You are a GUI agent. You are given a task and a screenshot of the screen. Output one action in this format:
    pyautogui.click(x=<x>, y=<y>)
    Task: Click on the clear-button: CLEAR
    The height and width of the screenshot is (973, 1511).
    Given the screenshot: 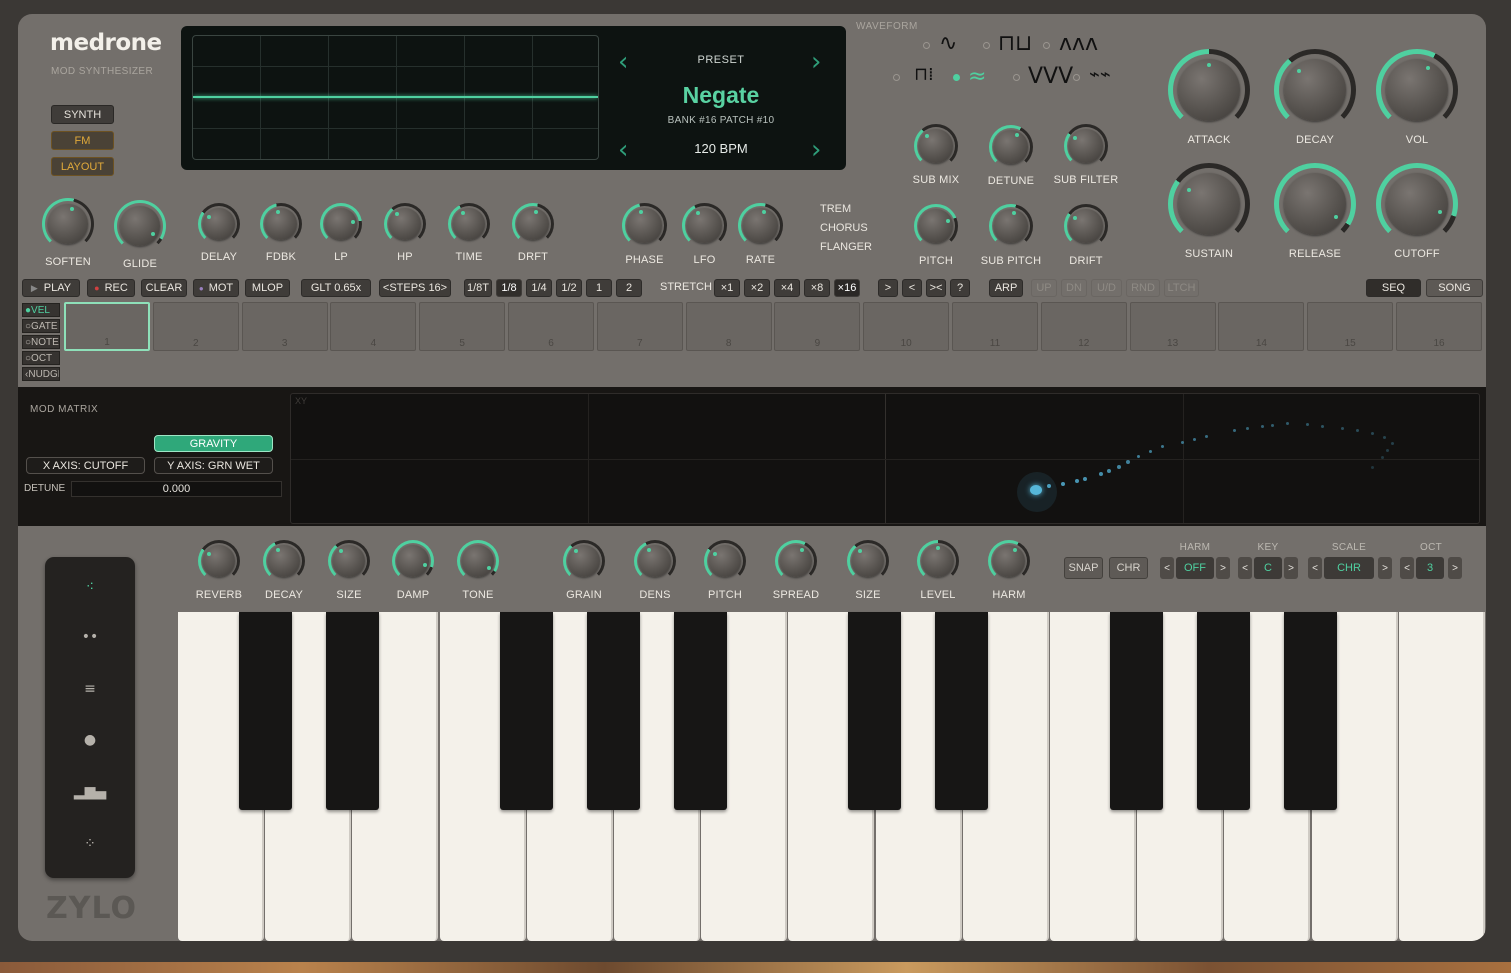 What is the action you would take?
    pyautogui.click(x=164, y=288)
    